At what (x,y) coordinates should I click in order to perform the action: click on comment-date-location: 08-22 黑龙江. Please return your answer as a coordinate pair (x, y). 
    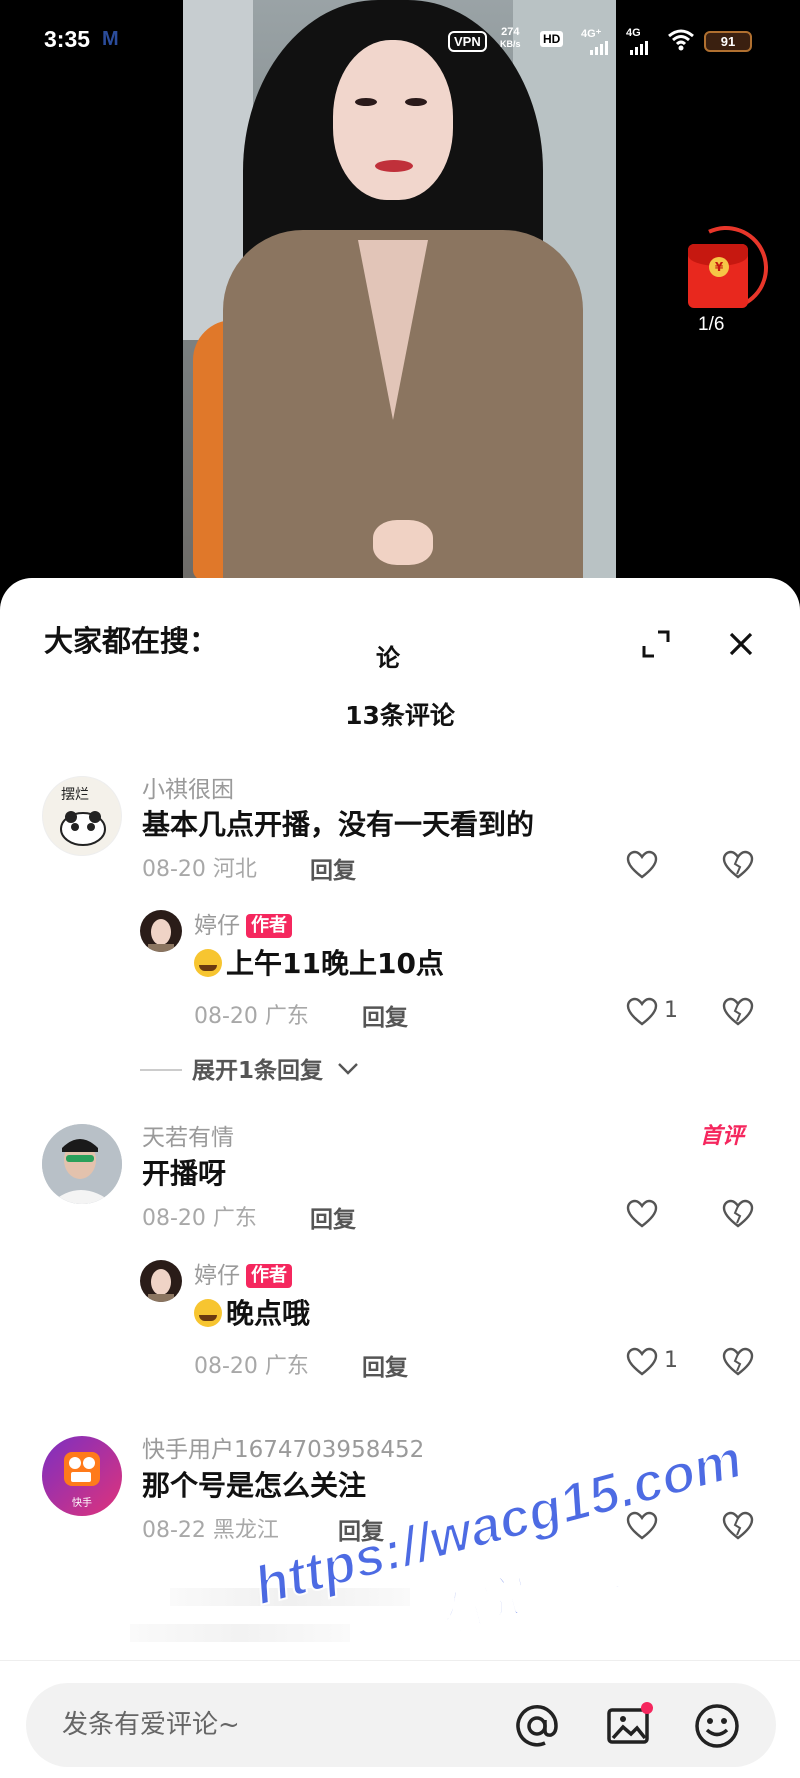
    Looking at the image, I should click on (210, 1530).